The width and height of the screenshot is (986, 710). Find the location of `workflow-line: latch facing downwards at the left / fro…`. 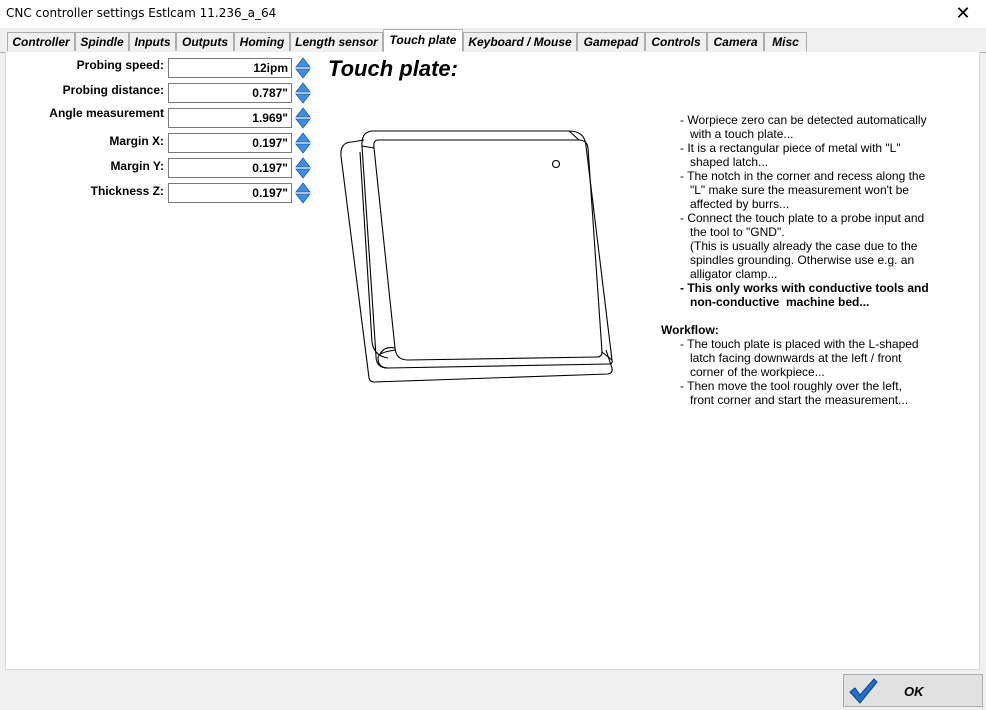

workflow-line: latch facing downwards at the left / fro… is located at coordinates (791, 358).